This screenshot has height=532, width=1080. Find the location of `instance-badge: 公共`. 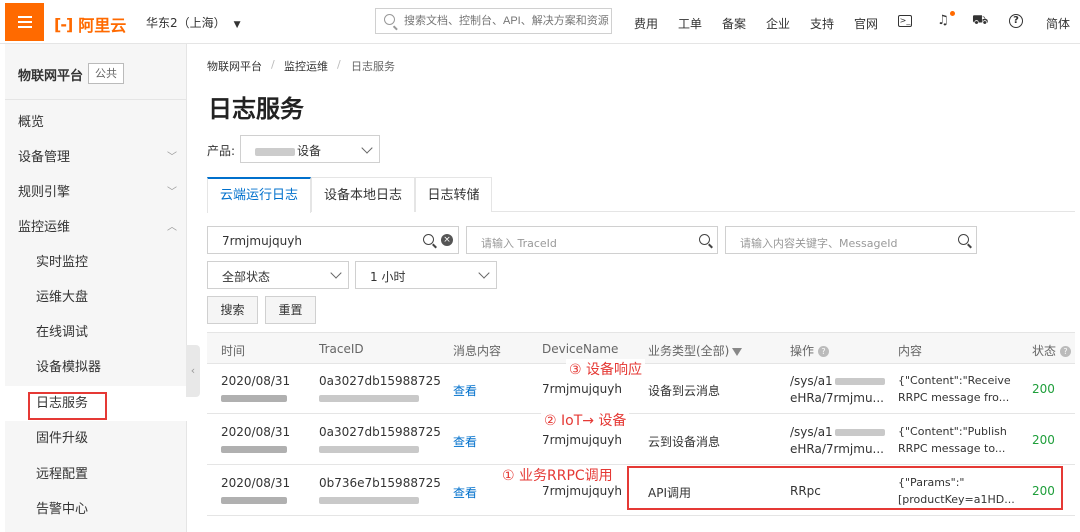

instance-badge: 公共 is located at coordinates (106, 73).